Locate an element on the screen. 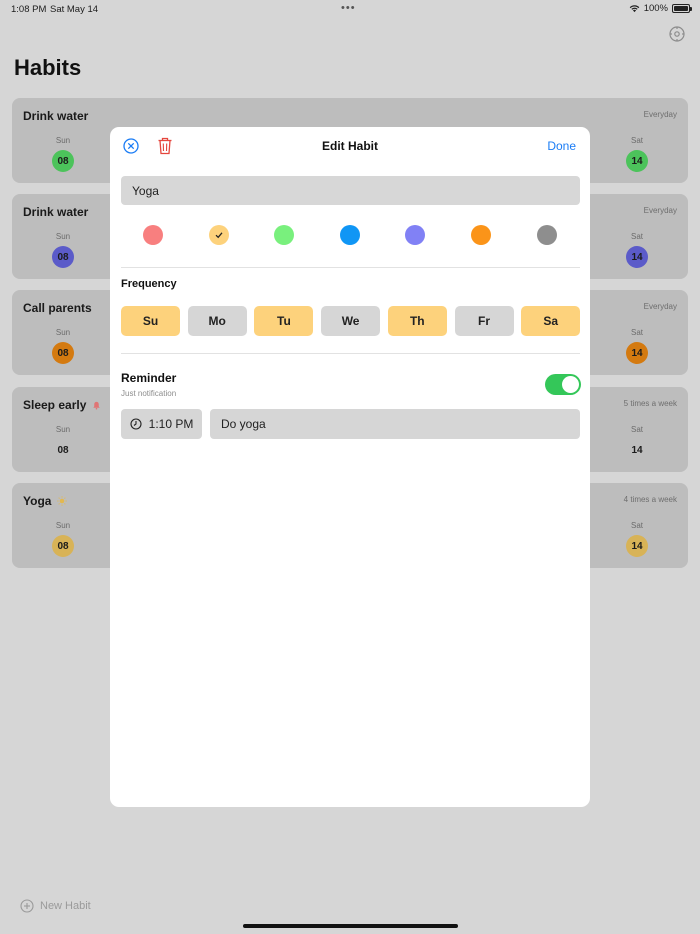 Image resolution: width=700 pixels, height=934 pixels. reminder-time-button: 1:10 PM is located at coordinates (161, 424).